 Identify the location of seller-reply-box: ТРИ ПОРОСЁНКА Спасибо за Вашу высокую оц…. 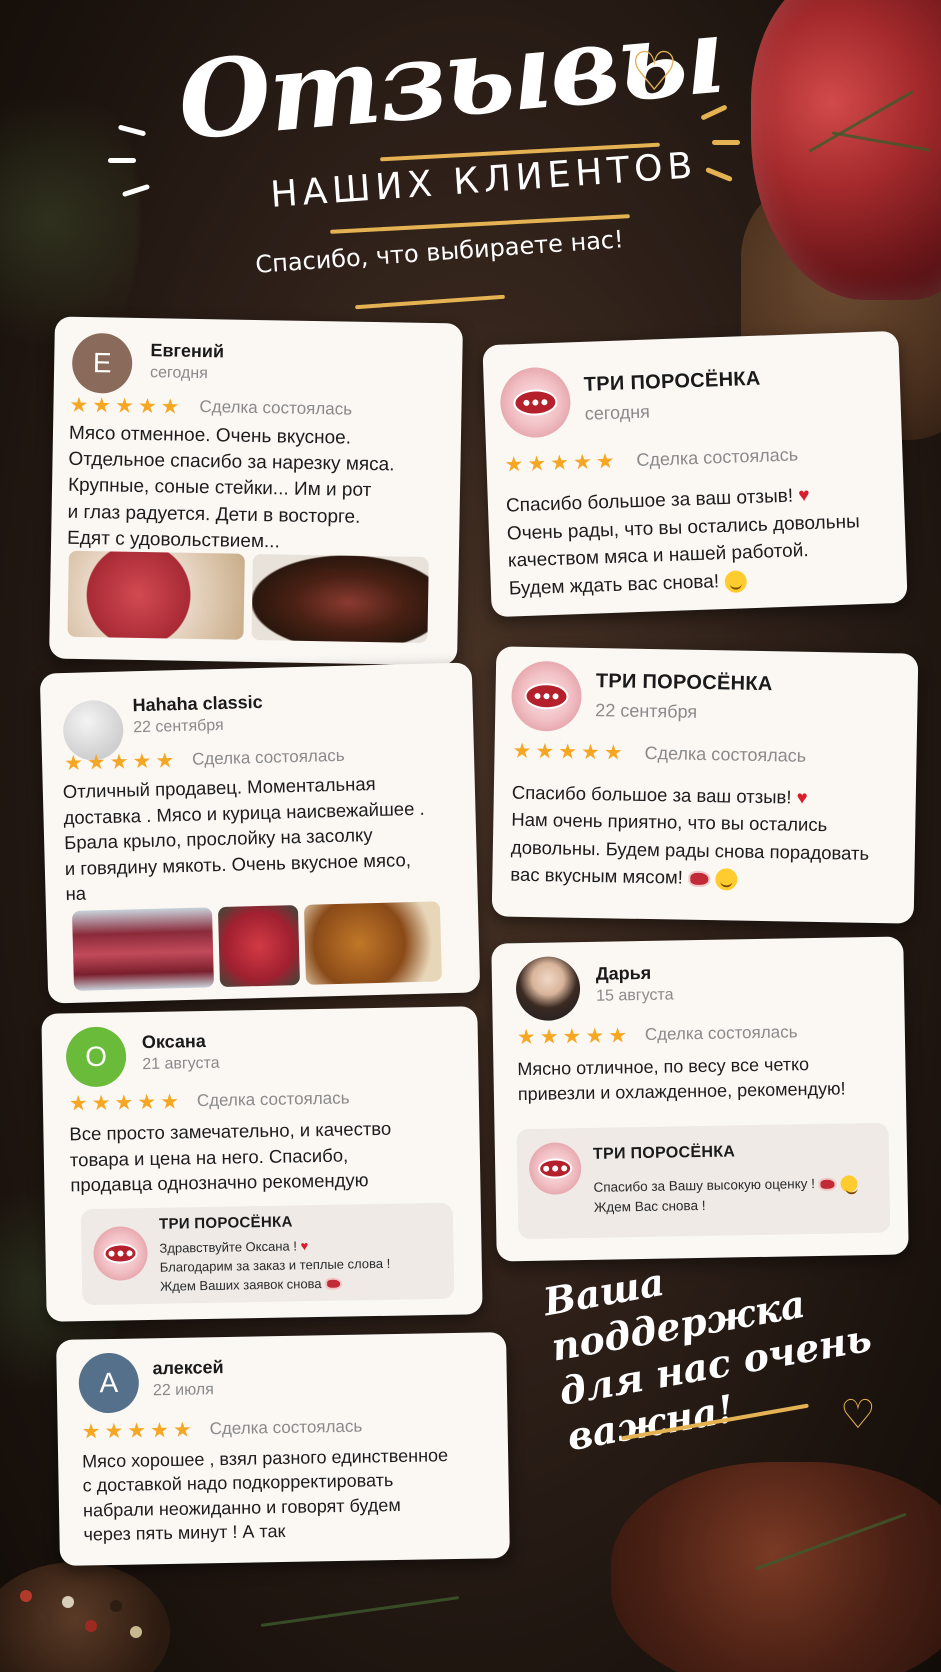
(703, 1181).